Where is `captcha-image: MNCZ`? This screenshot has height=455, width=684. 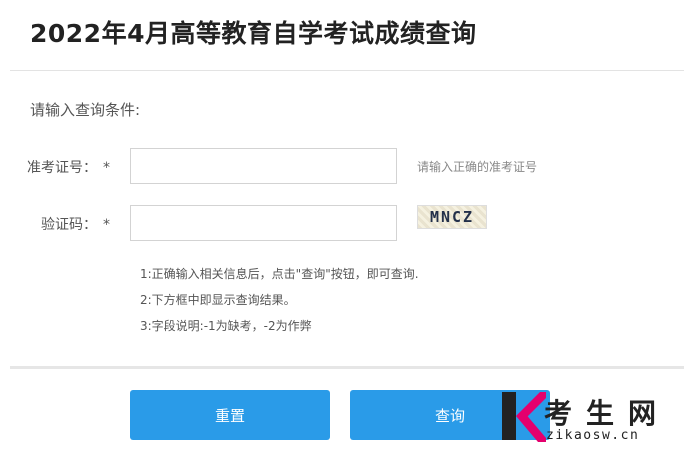
captcha-image: MNCZ is located at coordinates (452, 217).